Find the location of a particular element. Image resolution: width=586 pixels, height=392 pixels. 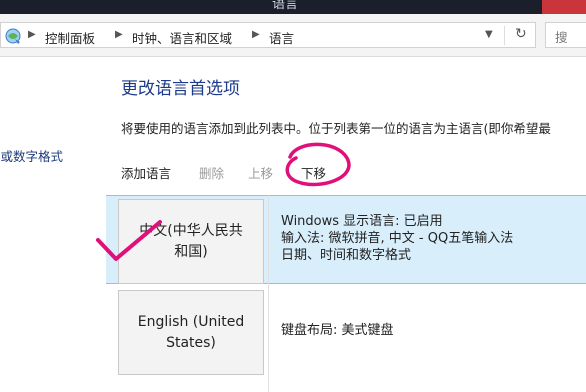

breadcrumb-item-control-panel: 控制面板 is located at coordinates (70, 37).